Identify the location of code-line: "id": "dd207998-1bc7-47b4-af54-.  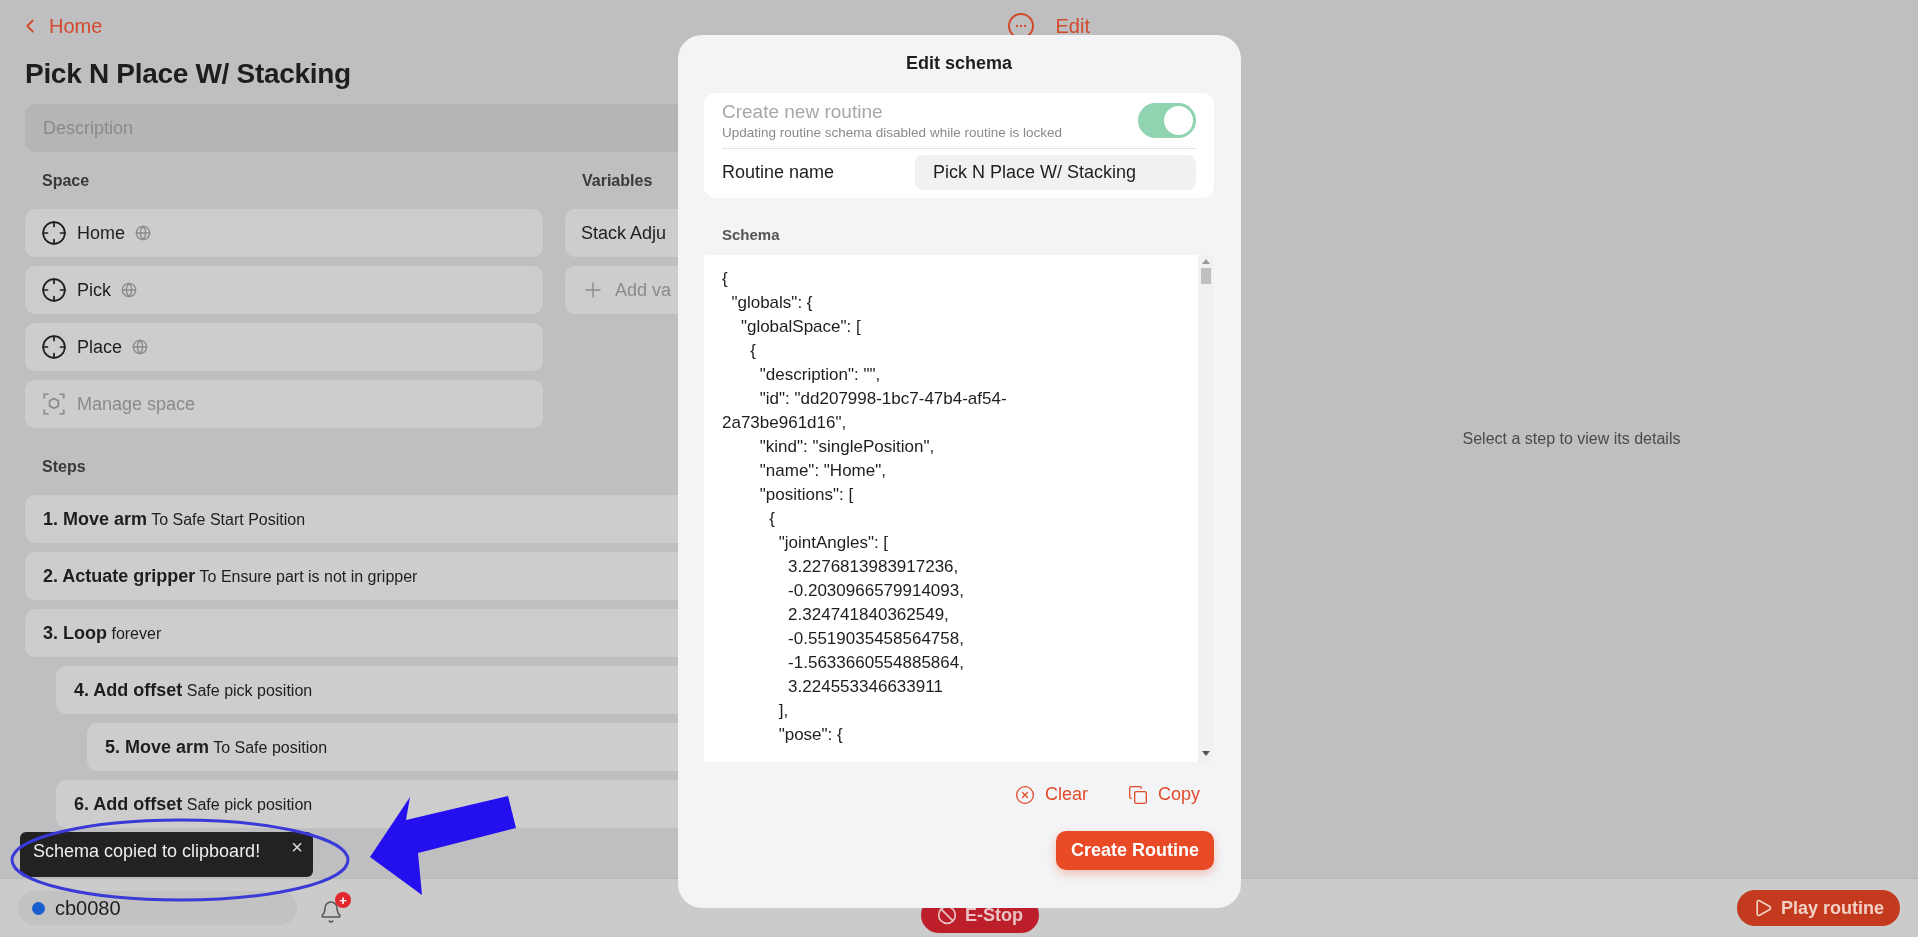
(883, 399).